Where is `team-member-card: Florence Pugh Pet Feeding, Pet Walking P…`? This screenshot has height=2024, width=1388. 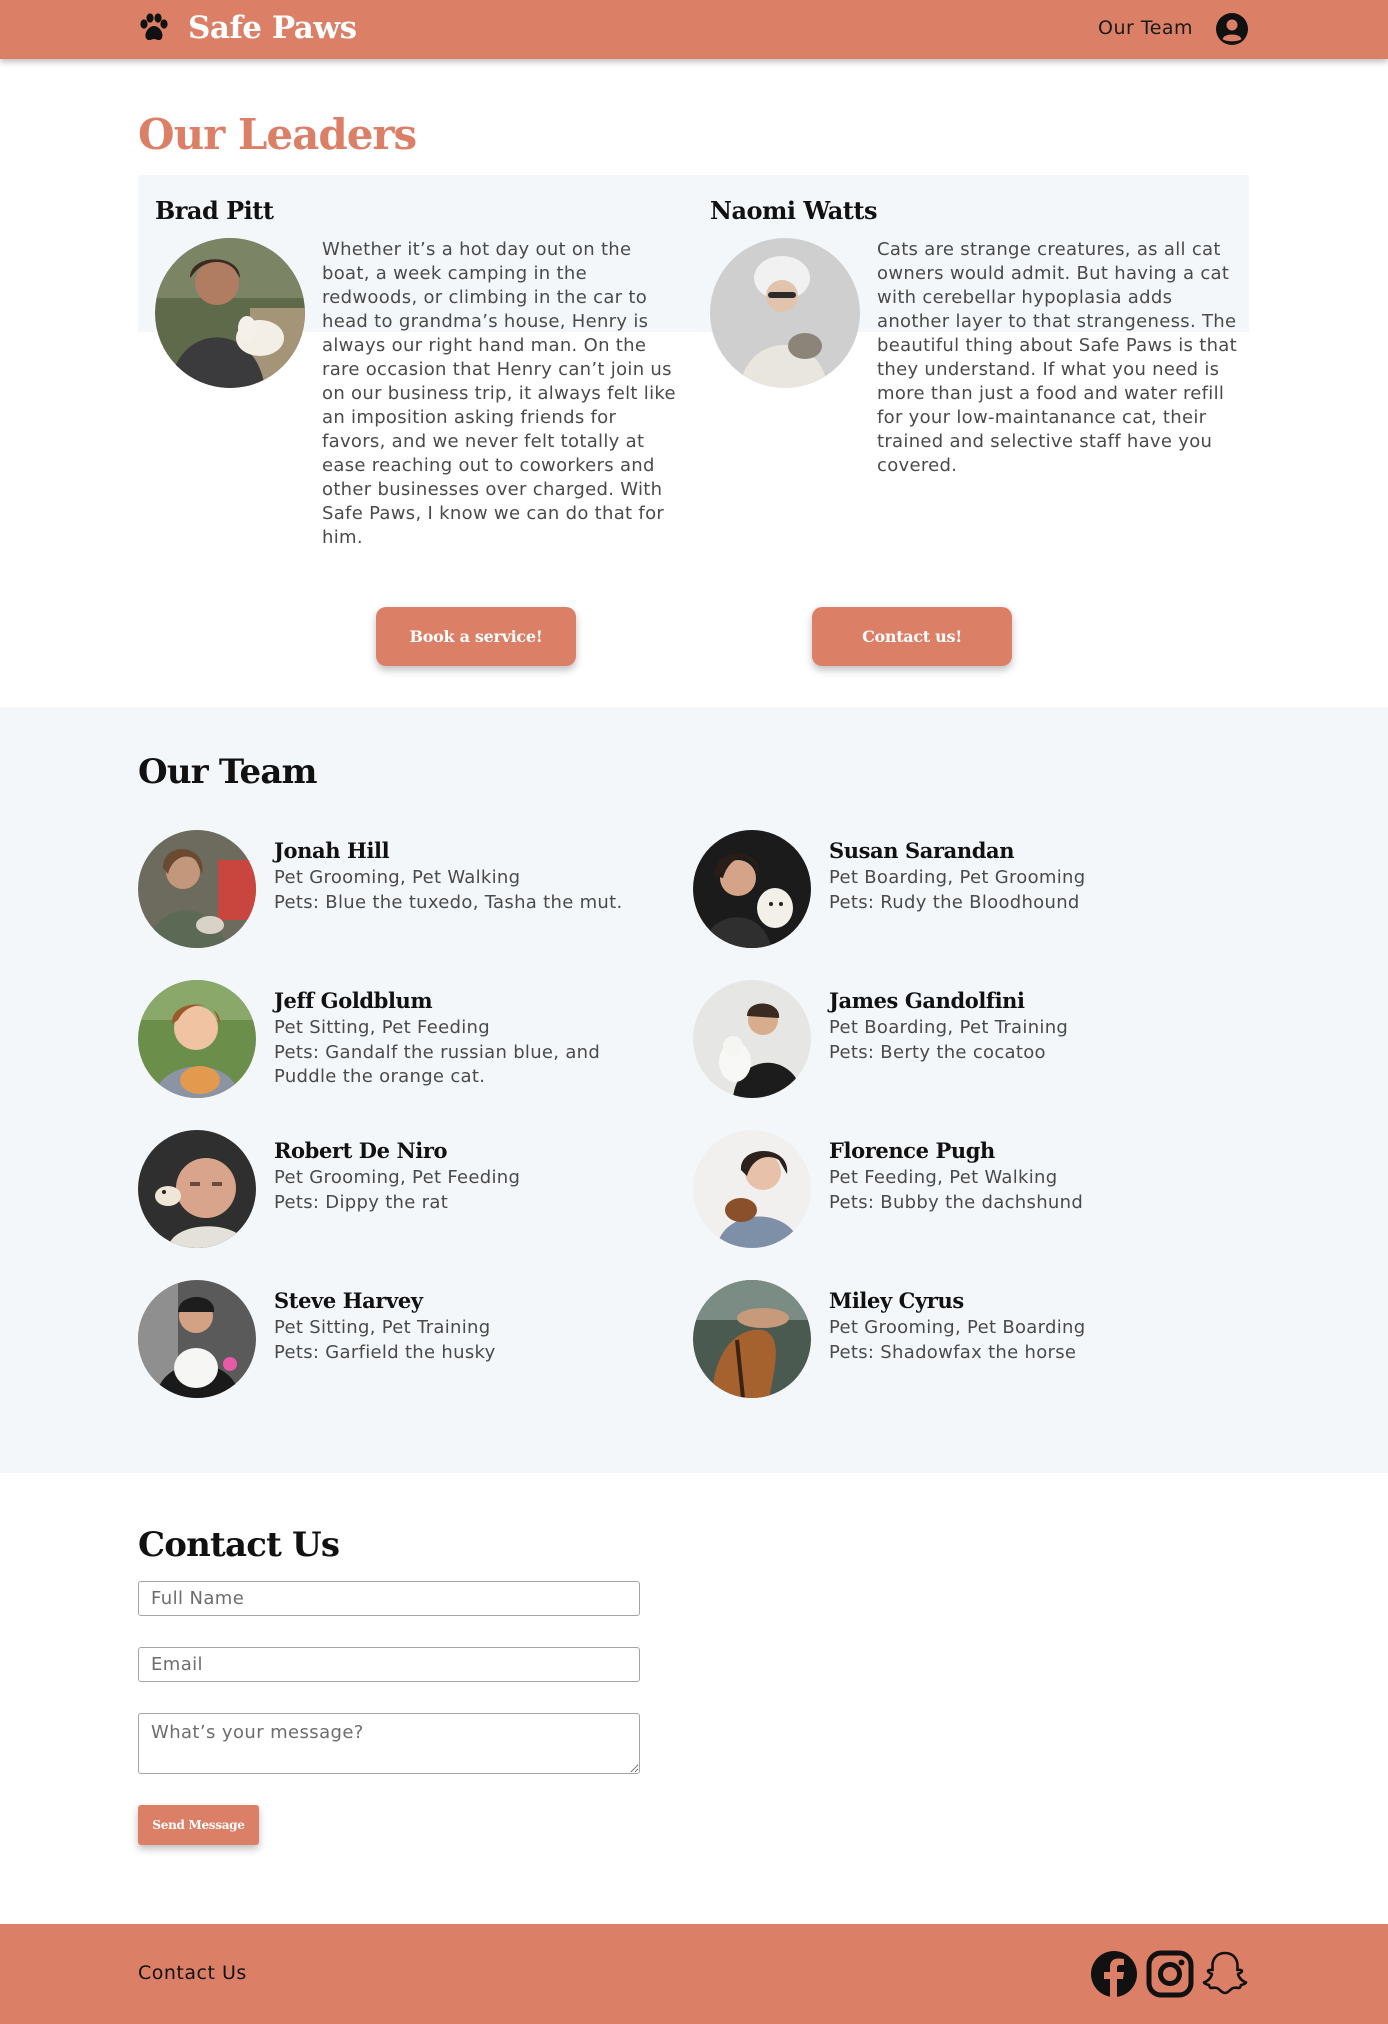 team-member-card: Florence Pugh Pet Feeding, Pet Walking P… is located at coordinates (958, 1190).